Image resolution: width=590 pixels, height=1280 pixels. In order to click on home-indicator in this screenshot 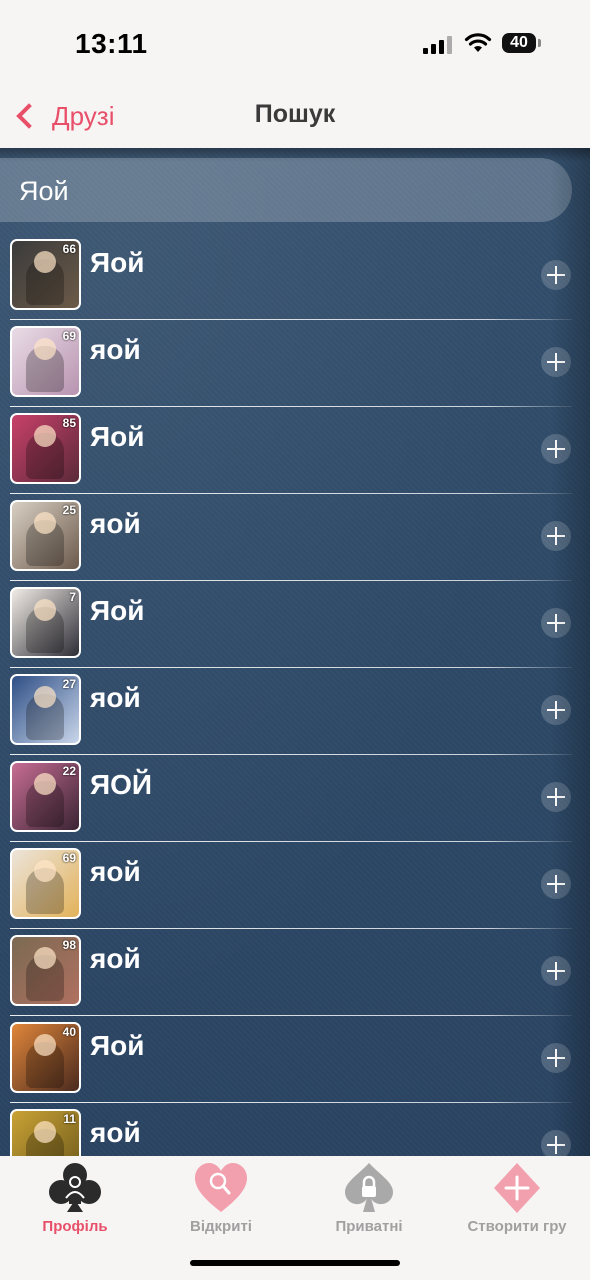, I will do `click(295, 1263)`.